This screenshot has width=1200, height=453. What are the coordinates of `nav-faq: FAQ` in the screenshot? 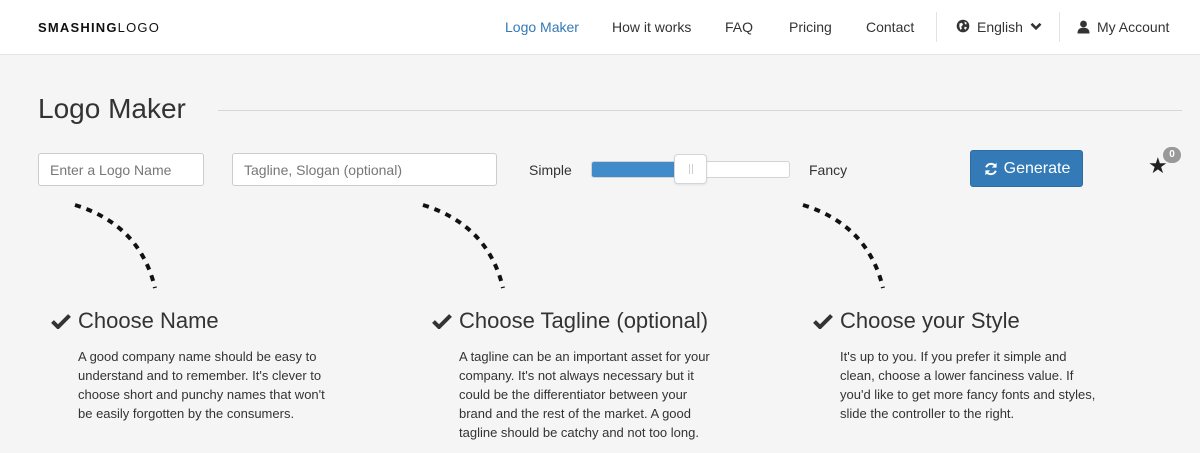 It's located at (739, 27).